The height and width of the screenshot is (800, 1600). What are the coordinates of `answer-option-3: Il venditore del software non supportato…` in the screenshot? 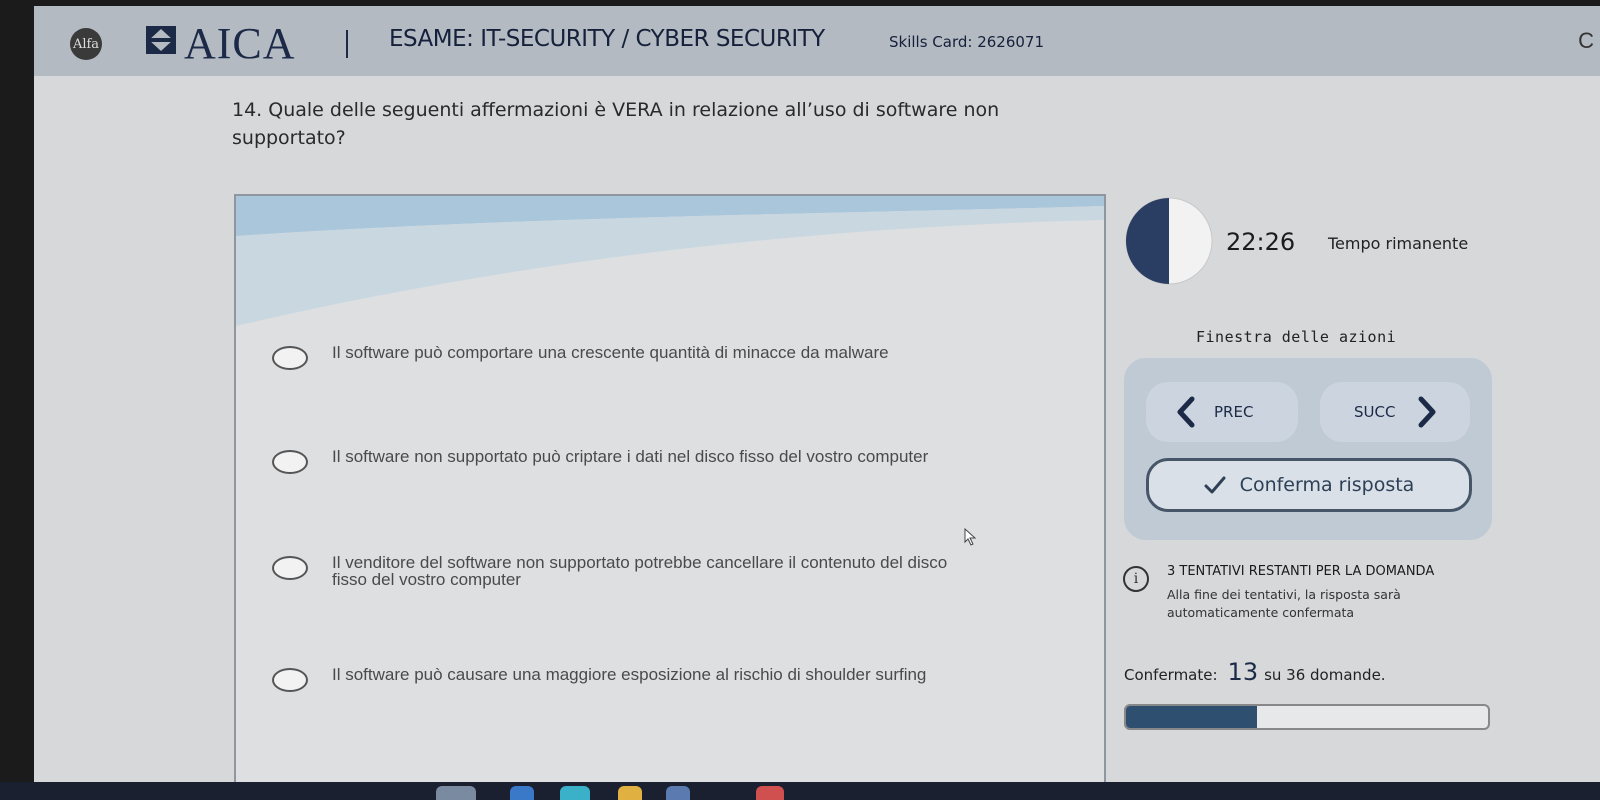 It's located at (622, 571).